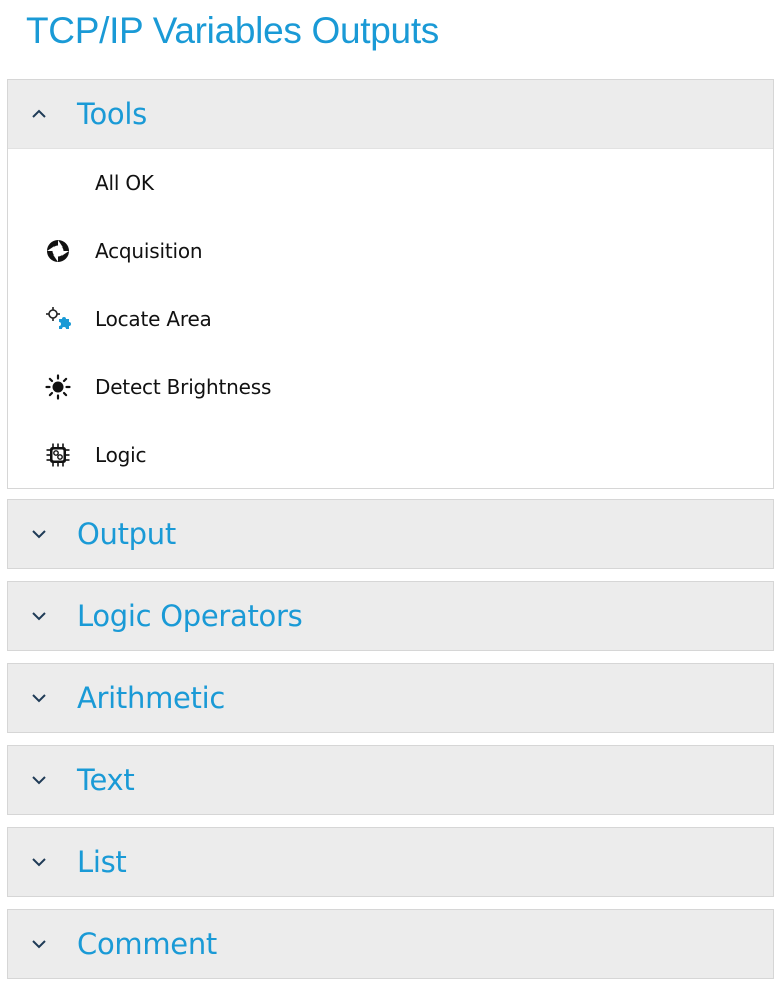  I want to click on section-logic-operators: Logic Operators, so click(390, 616).